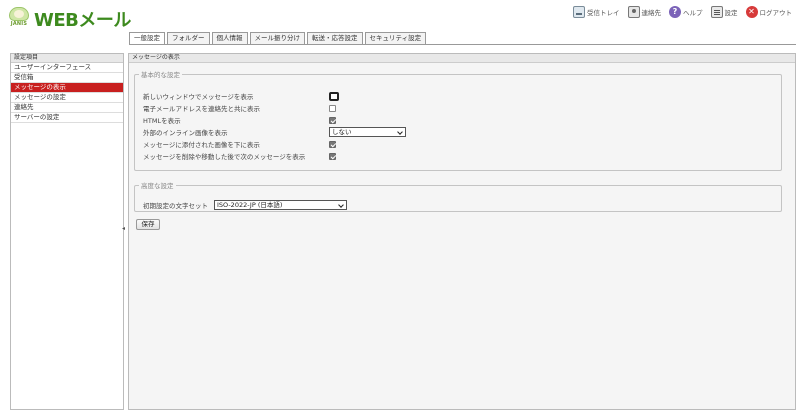 The height and width of the screenshot is (420, 800). Describe the element at coordinates (67, 58) in the screenshot. I see `sidebar-header: 設定項目` at that location.